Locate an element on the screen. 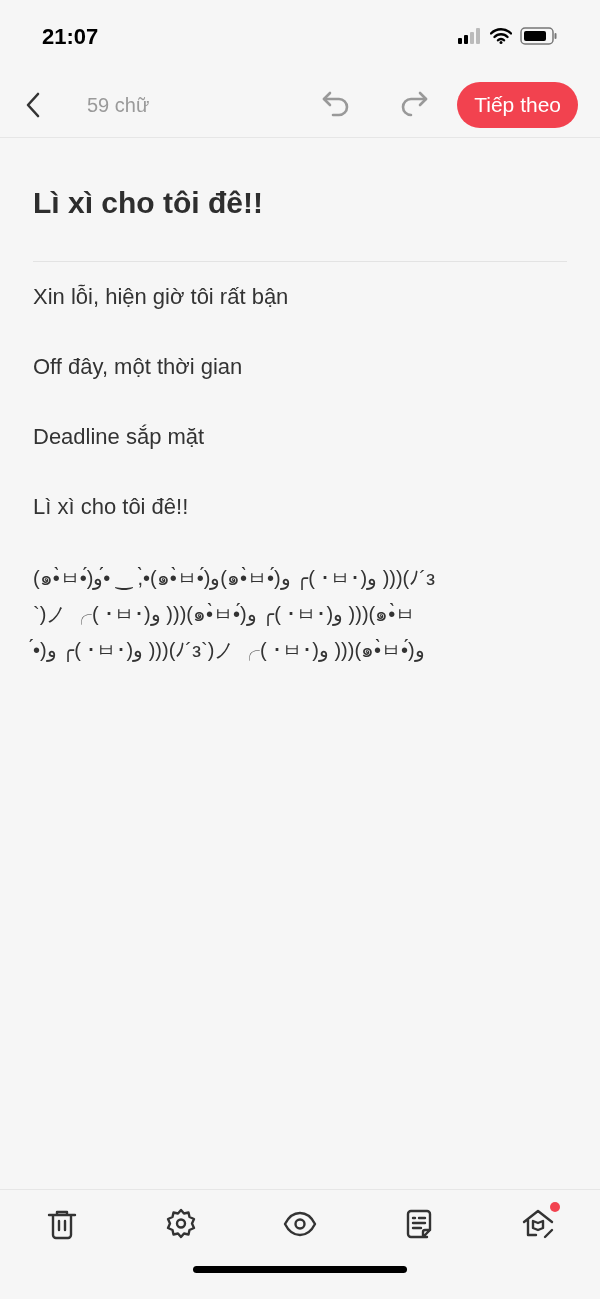 This screenshot has height=1299, width=600. wifi-icon is located at coordinates (501, 36).